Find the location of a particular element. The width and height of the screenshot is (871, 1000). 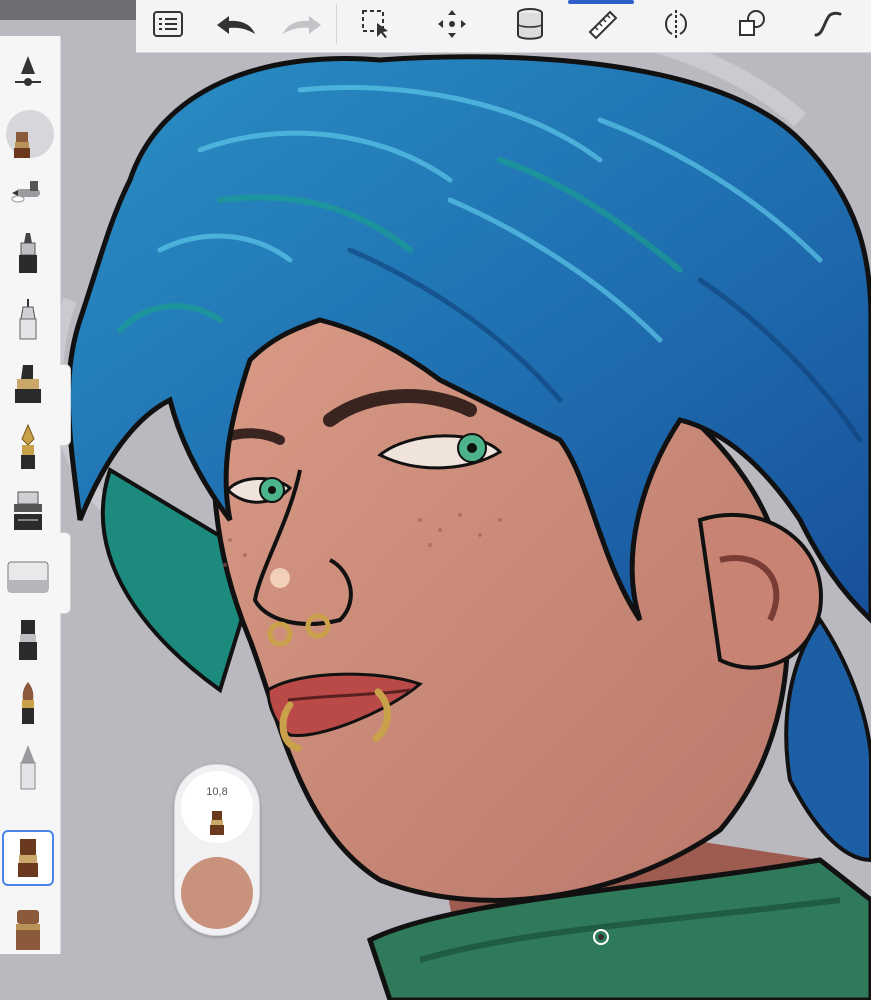

cone-slider-icon is located at coordinates (28, 71).